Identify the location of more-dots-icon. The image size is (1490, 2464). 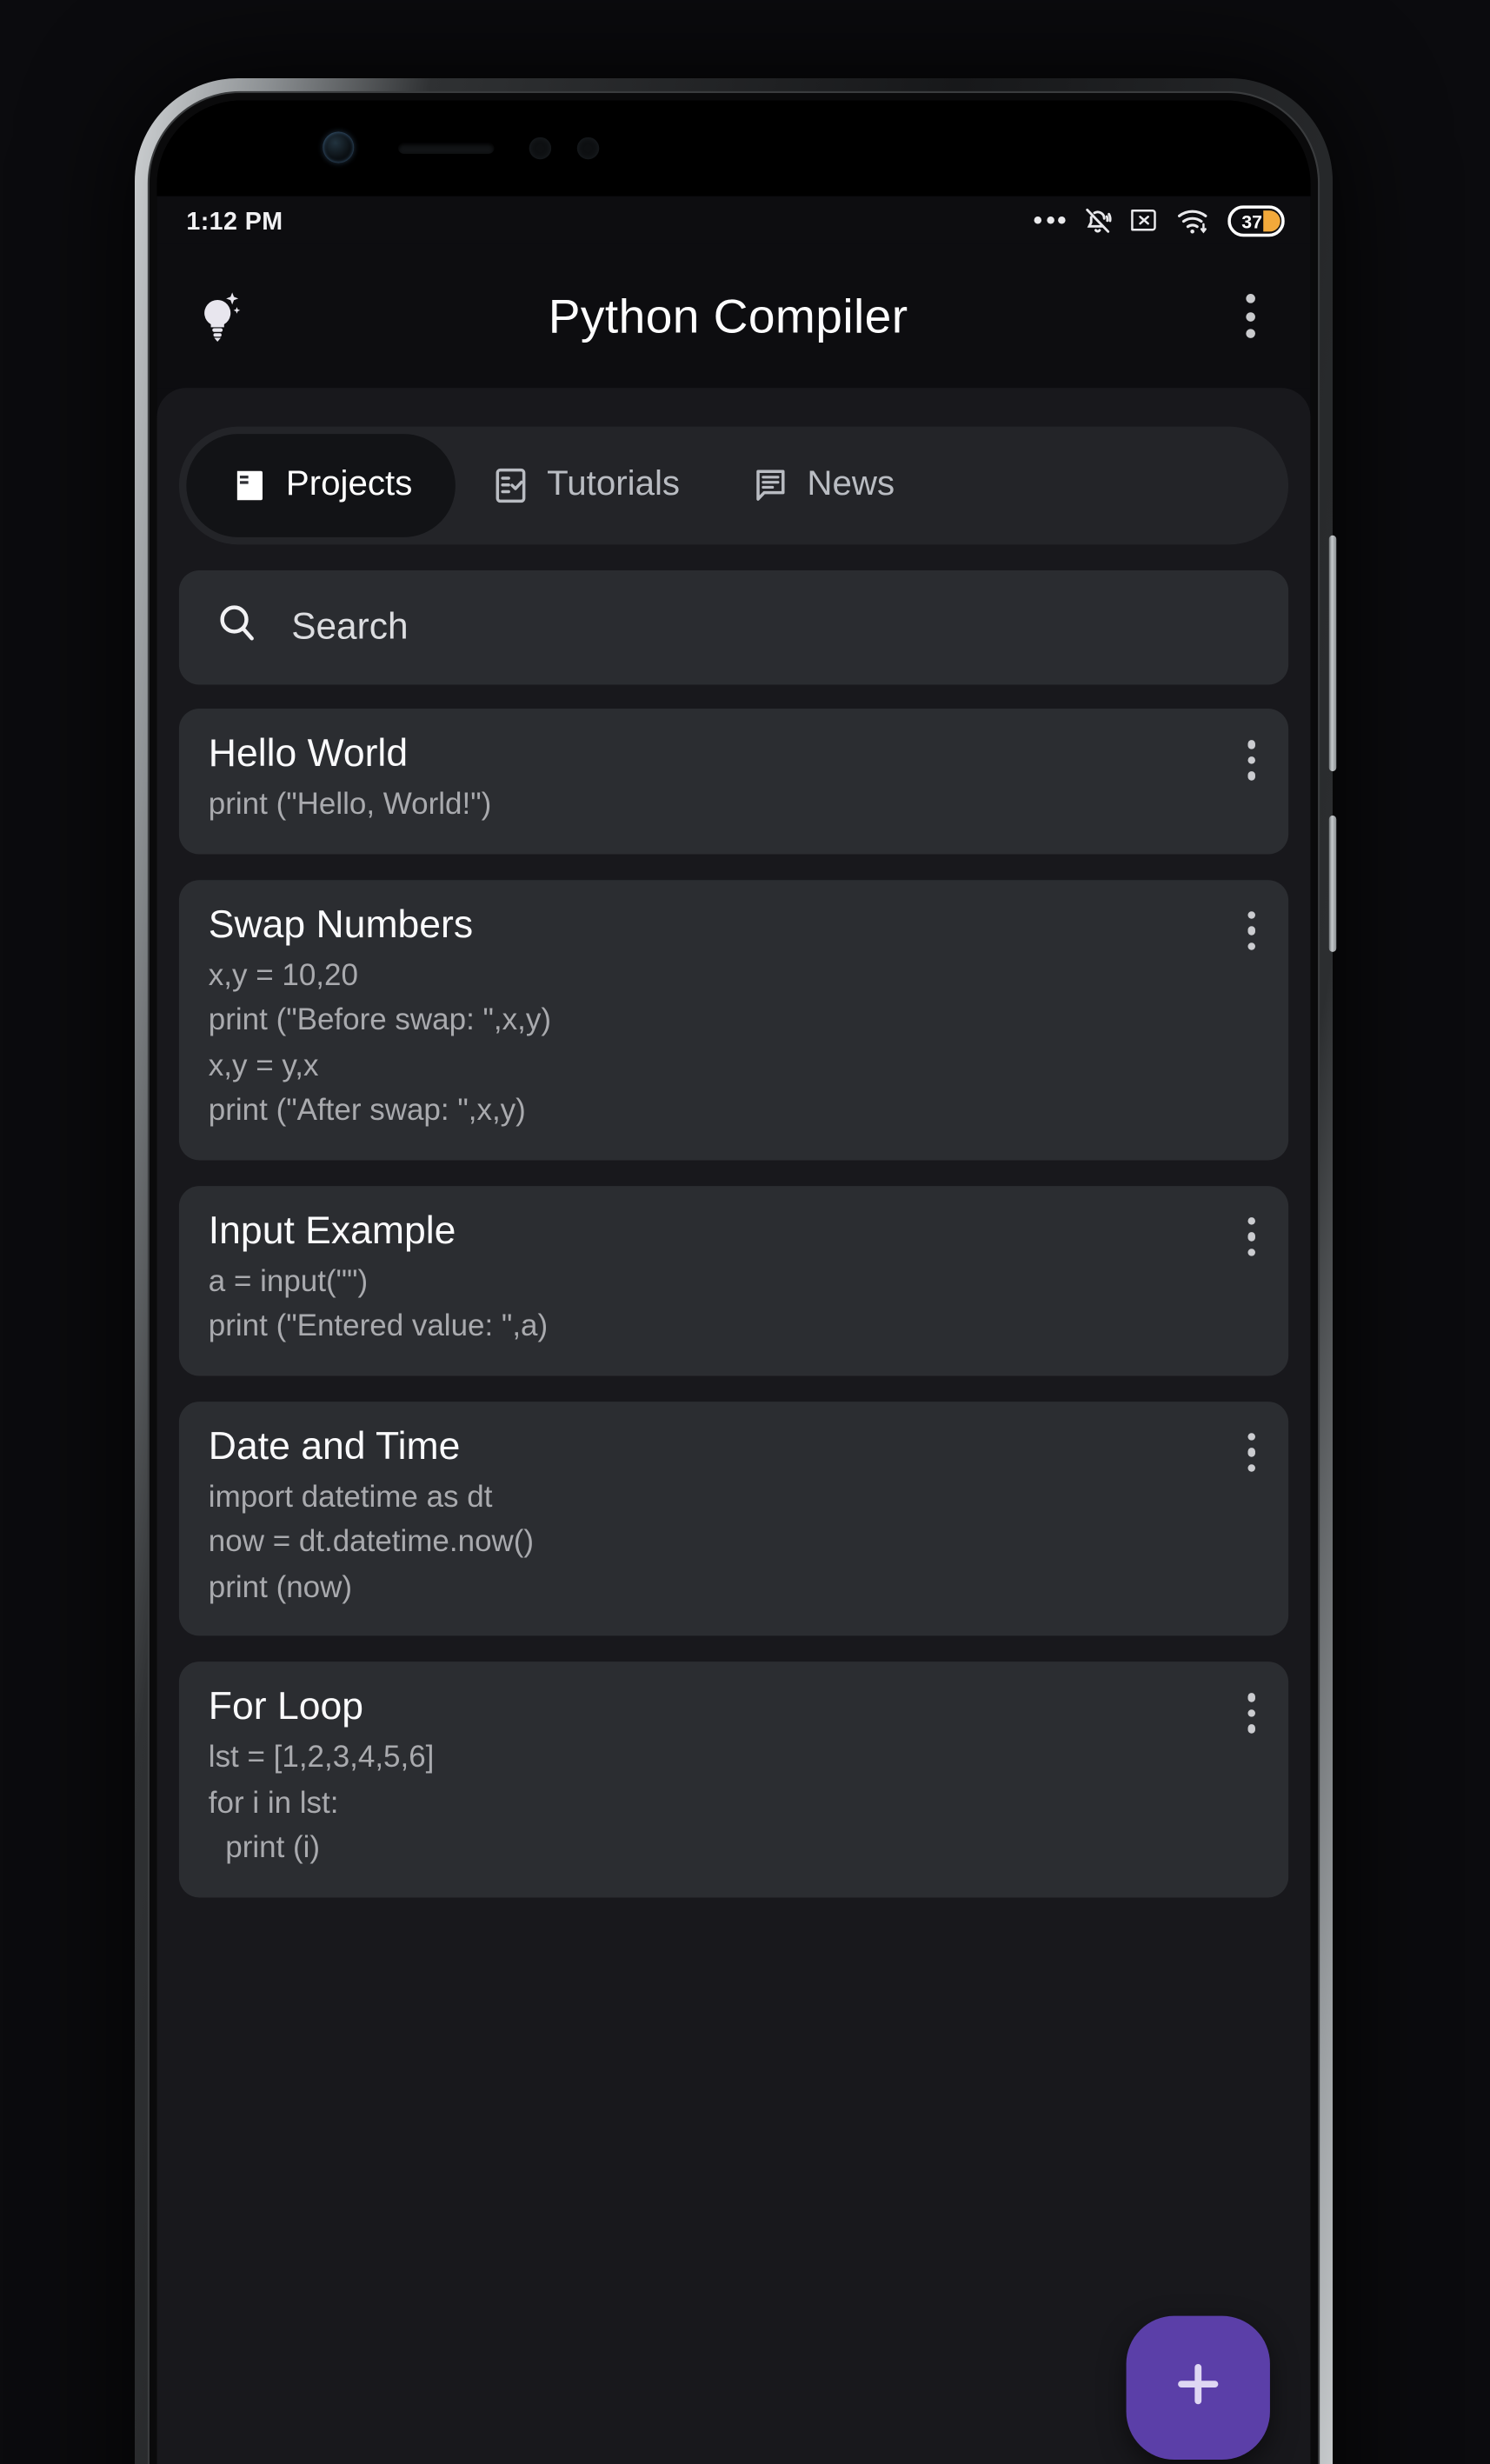
(1050, 220).